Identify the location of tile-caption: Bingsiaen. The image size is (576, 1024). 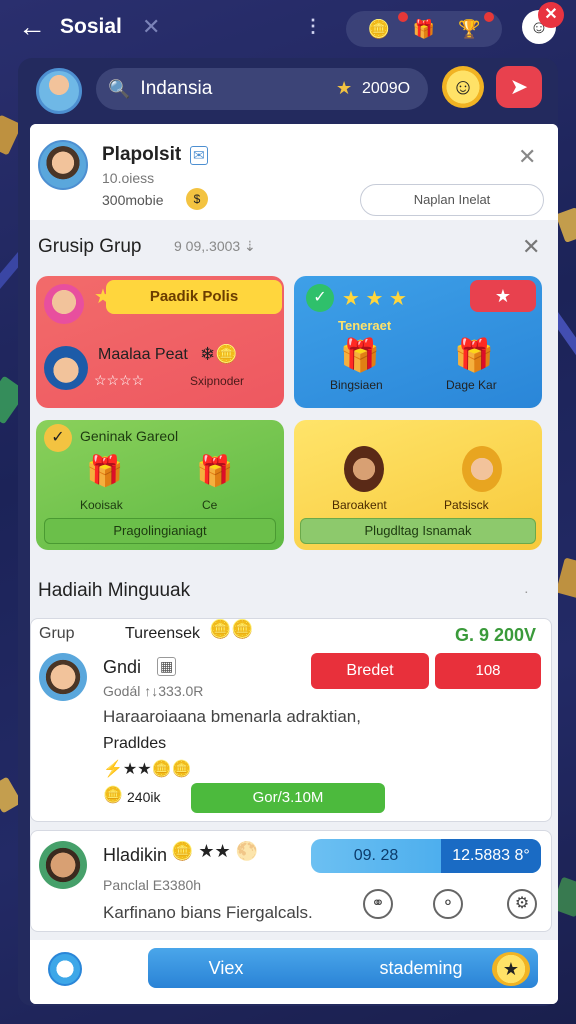
(356, 385).